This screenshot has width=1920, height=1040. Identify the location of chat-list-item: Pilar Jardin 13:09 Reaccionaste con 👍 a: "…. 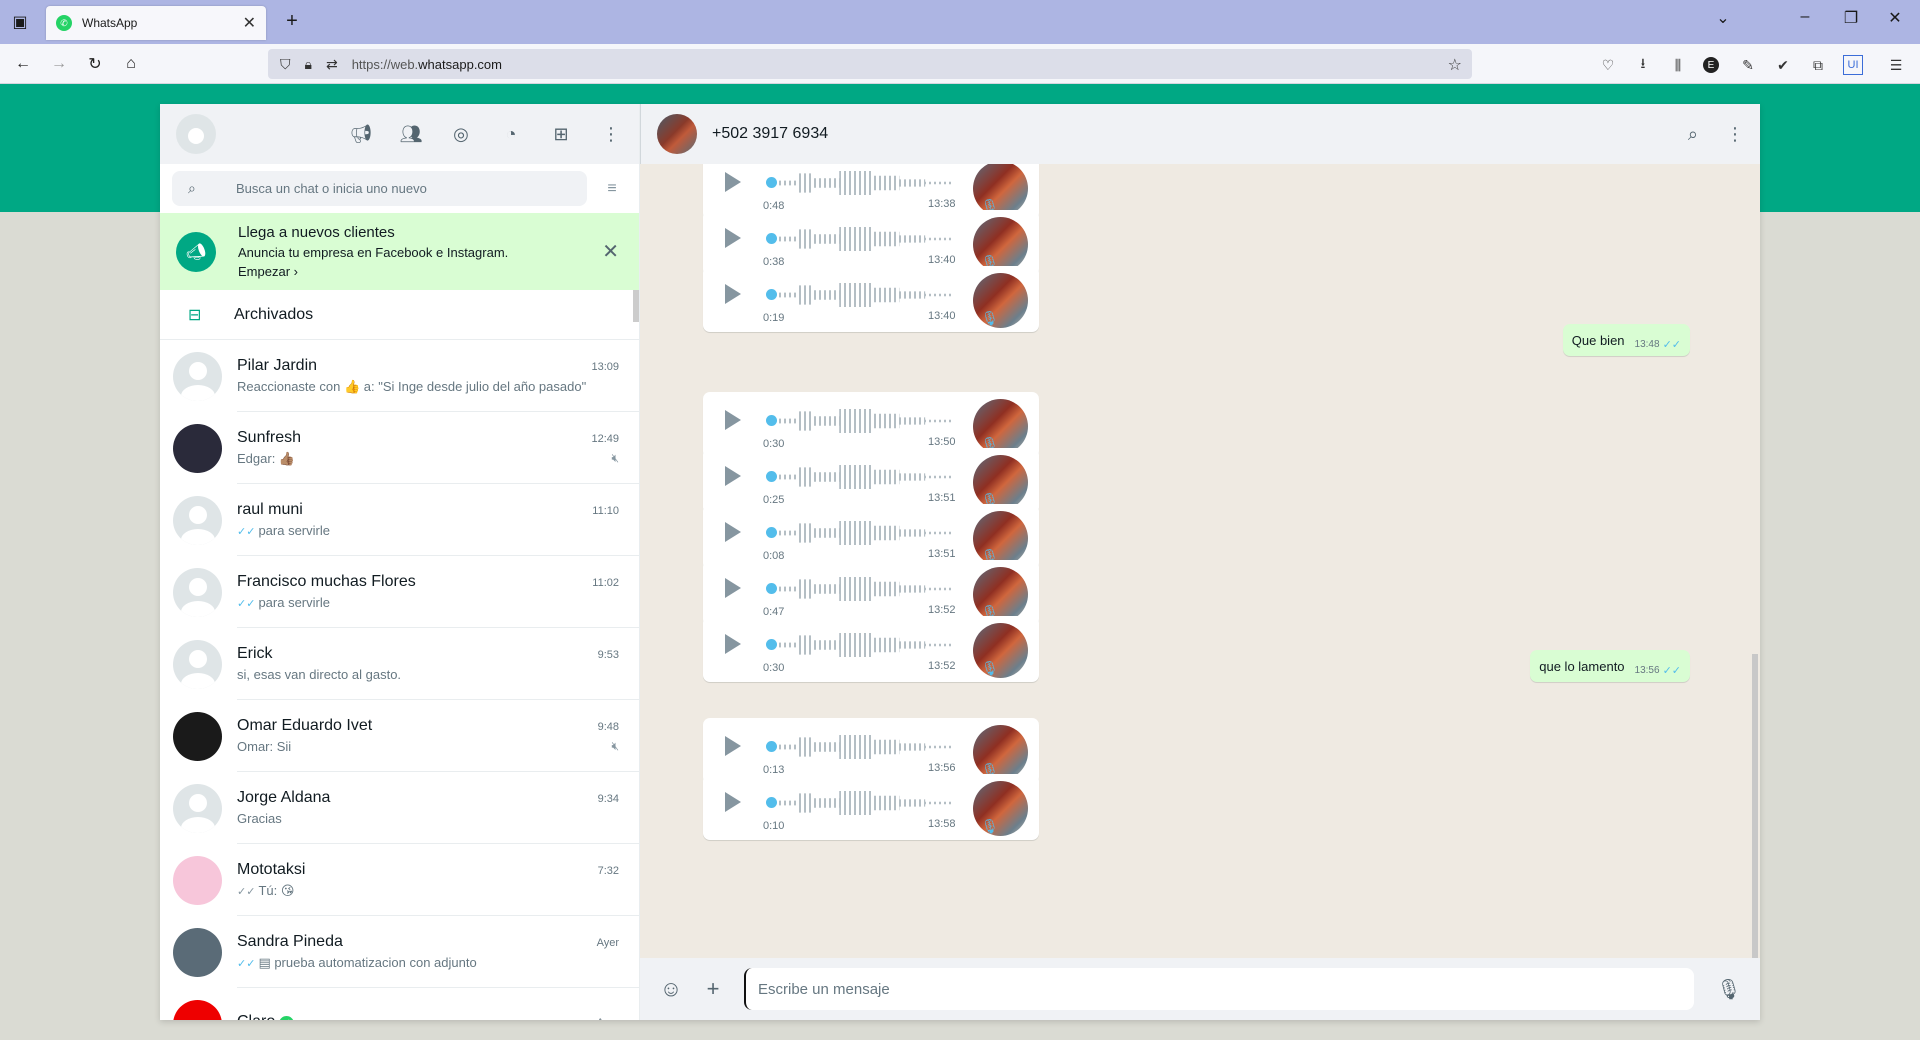
(399, 376).